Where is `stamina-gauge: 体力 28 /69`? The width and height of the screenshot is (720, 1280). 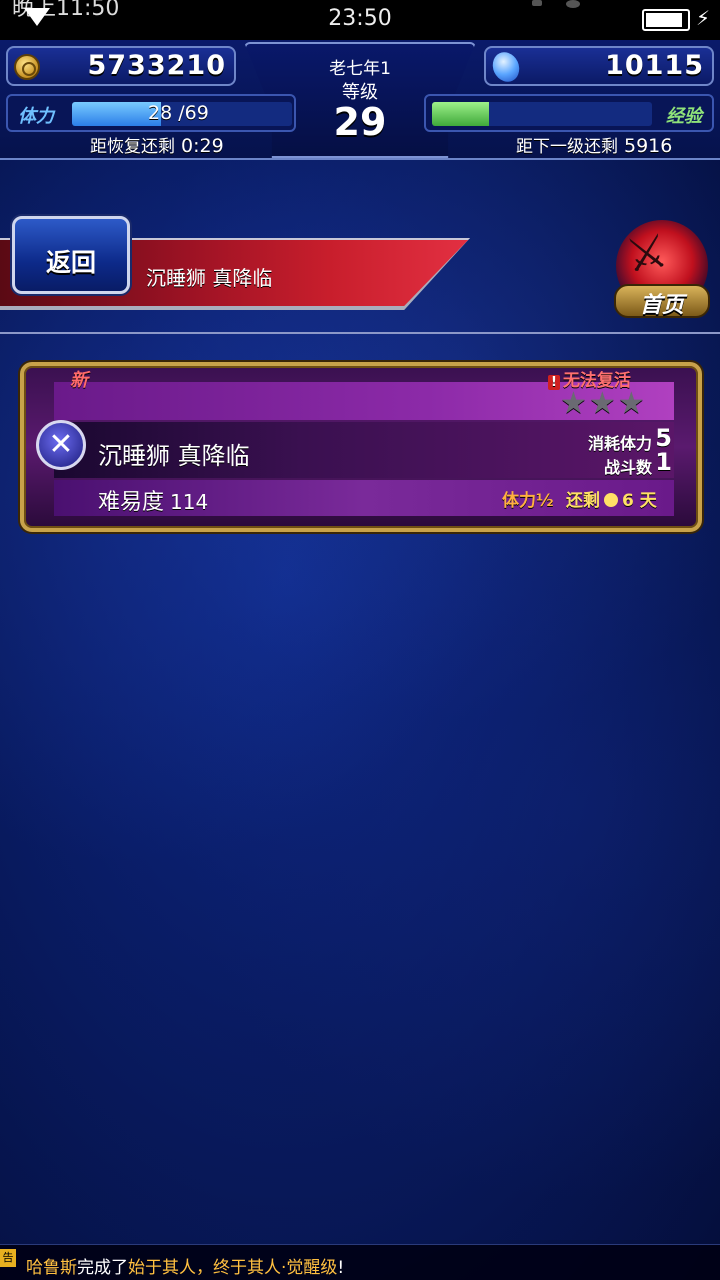 stamina-gauge: 体力 28 /69 is located at coordinates (151, 113).